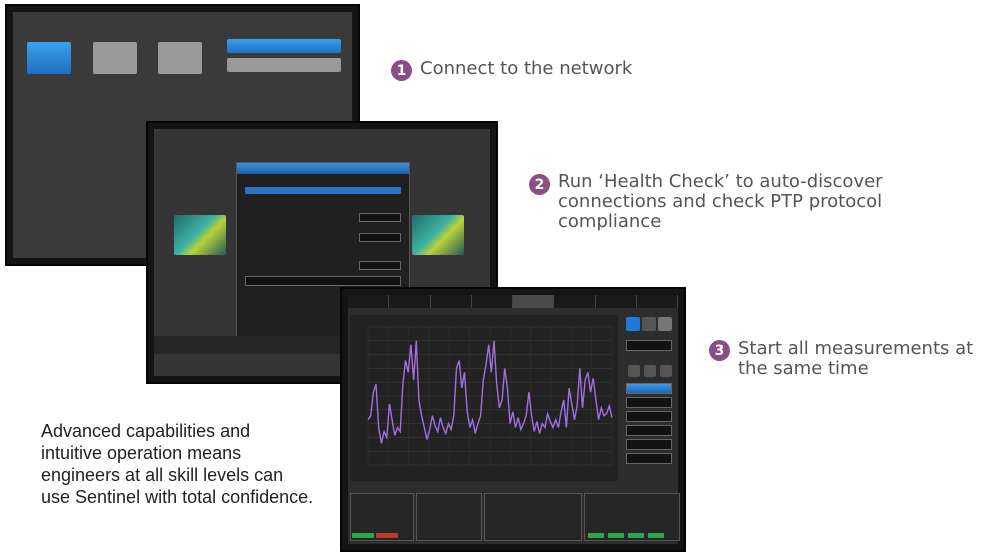 This screenshot has height=552, width=995. Describe the element at coordinates (665, 324) in the screenshot. I see `tools-icon` at that location.